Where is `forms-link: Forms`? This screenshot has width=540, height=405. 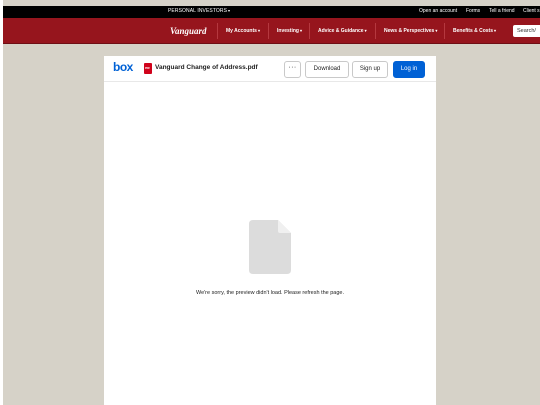
forms-link: Forms is located at coordinates (473, 11).